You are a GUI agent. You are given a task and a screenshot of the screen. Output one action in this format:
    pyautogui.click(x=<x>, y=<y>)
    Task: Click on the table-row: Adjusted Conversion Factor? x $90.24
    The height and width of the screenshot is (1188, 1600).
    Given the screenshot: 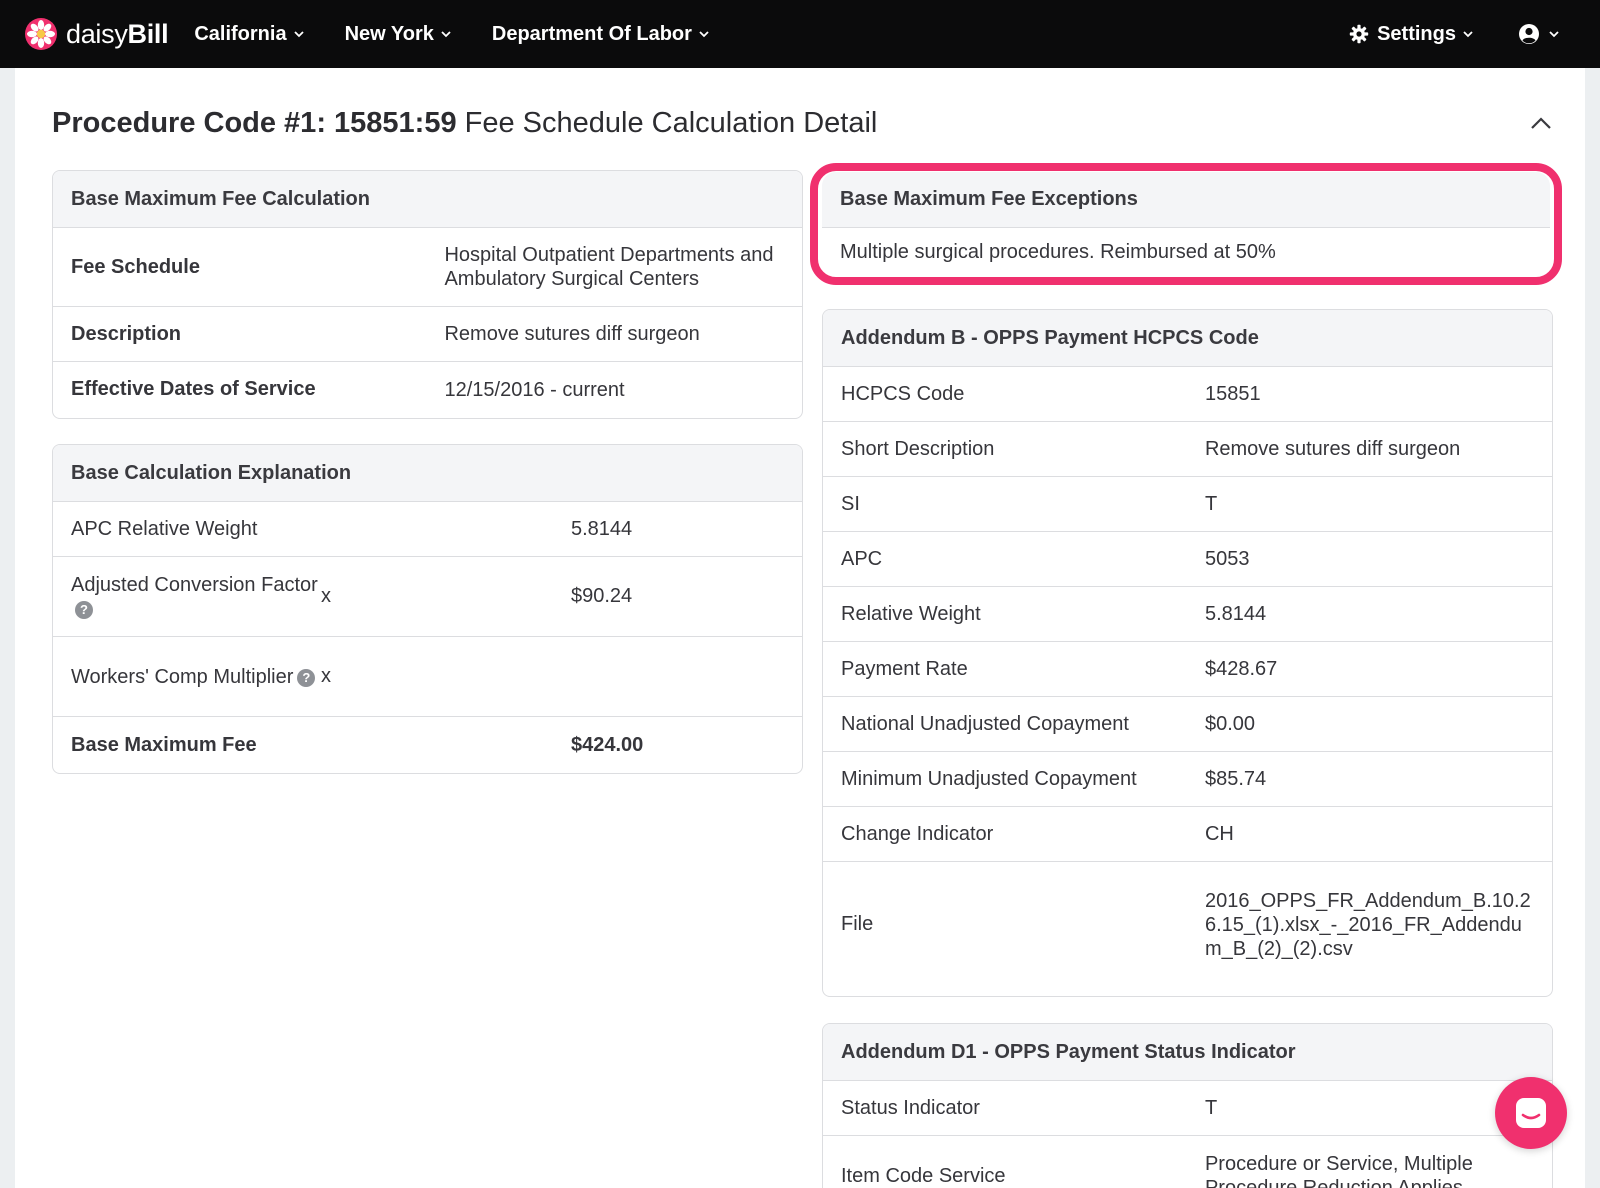 What is the action you would take?
    pyautogui.click(x=427, y=597)
    